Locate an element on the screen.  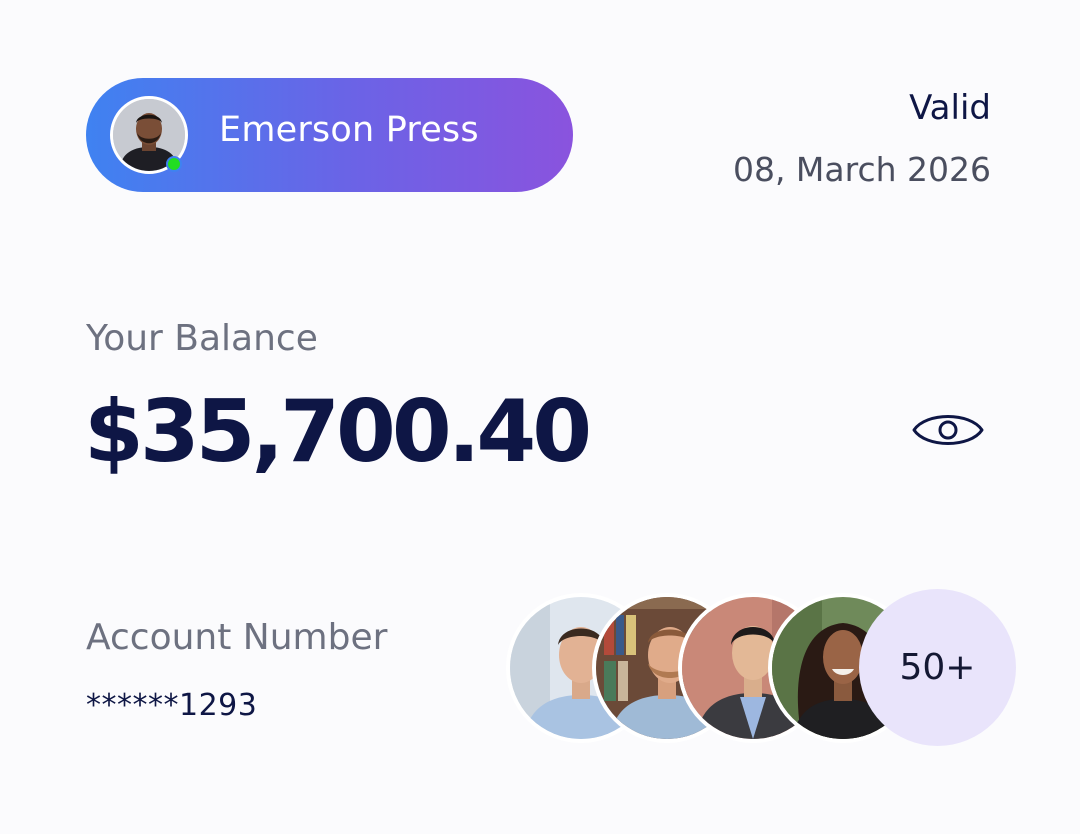
balance-label: Your Balance is located at coordinates (202, 338).